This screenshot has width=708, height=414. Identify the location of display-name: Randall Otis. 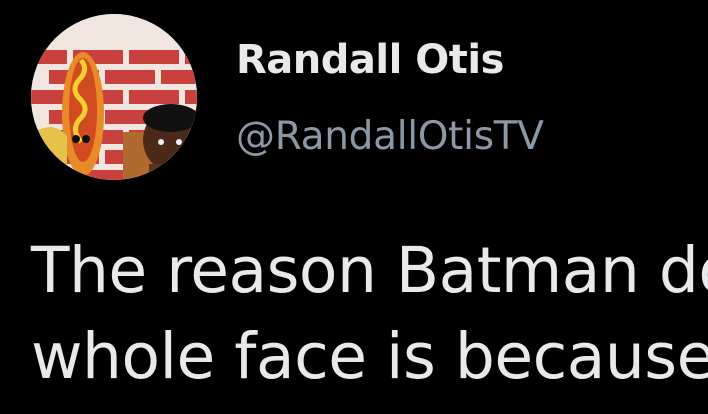
(370, 60).